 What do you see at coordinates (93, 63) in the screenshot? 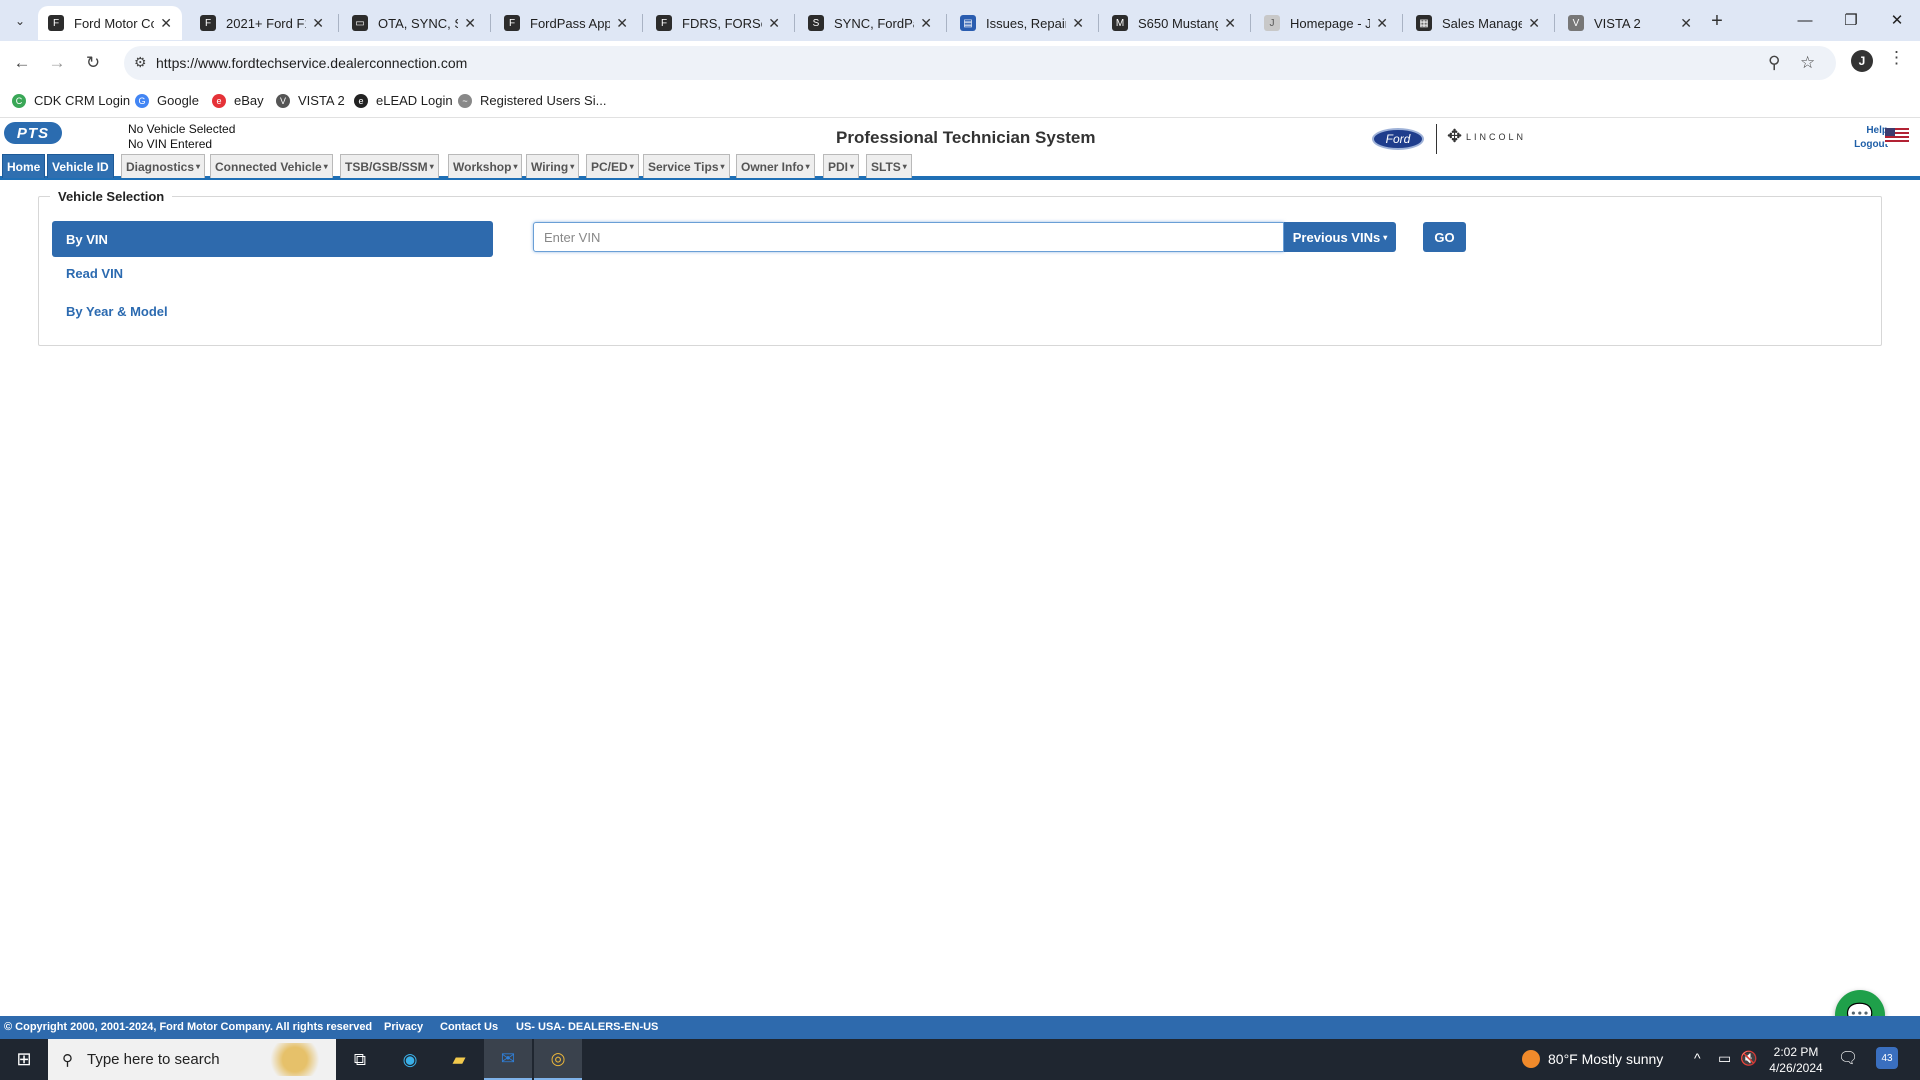
I see `reload-icon: ↻` at bounding box center [93, 63].